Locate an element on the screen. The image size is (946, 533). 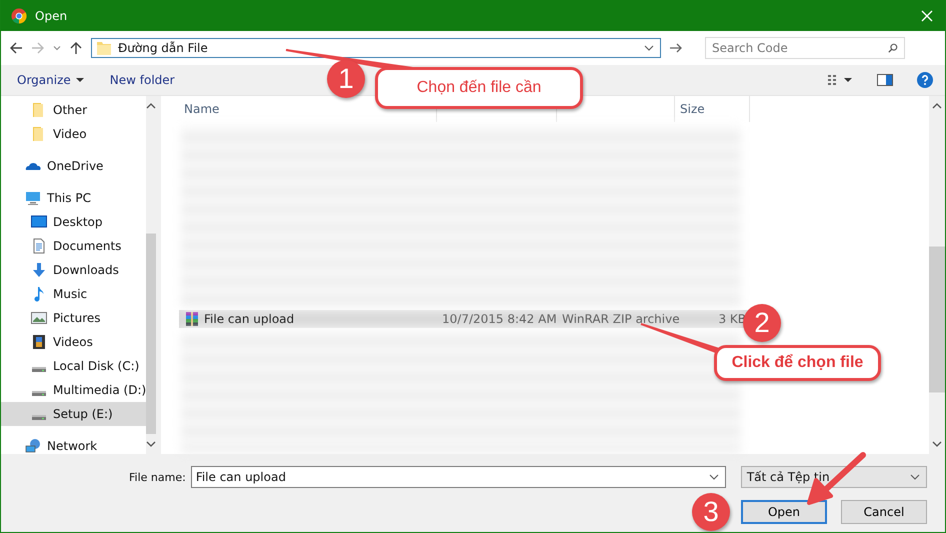
sidebar-label: Multimedia (D:) is located at coordinates (99, 390).